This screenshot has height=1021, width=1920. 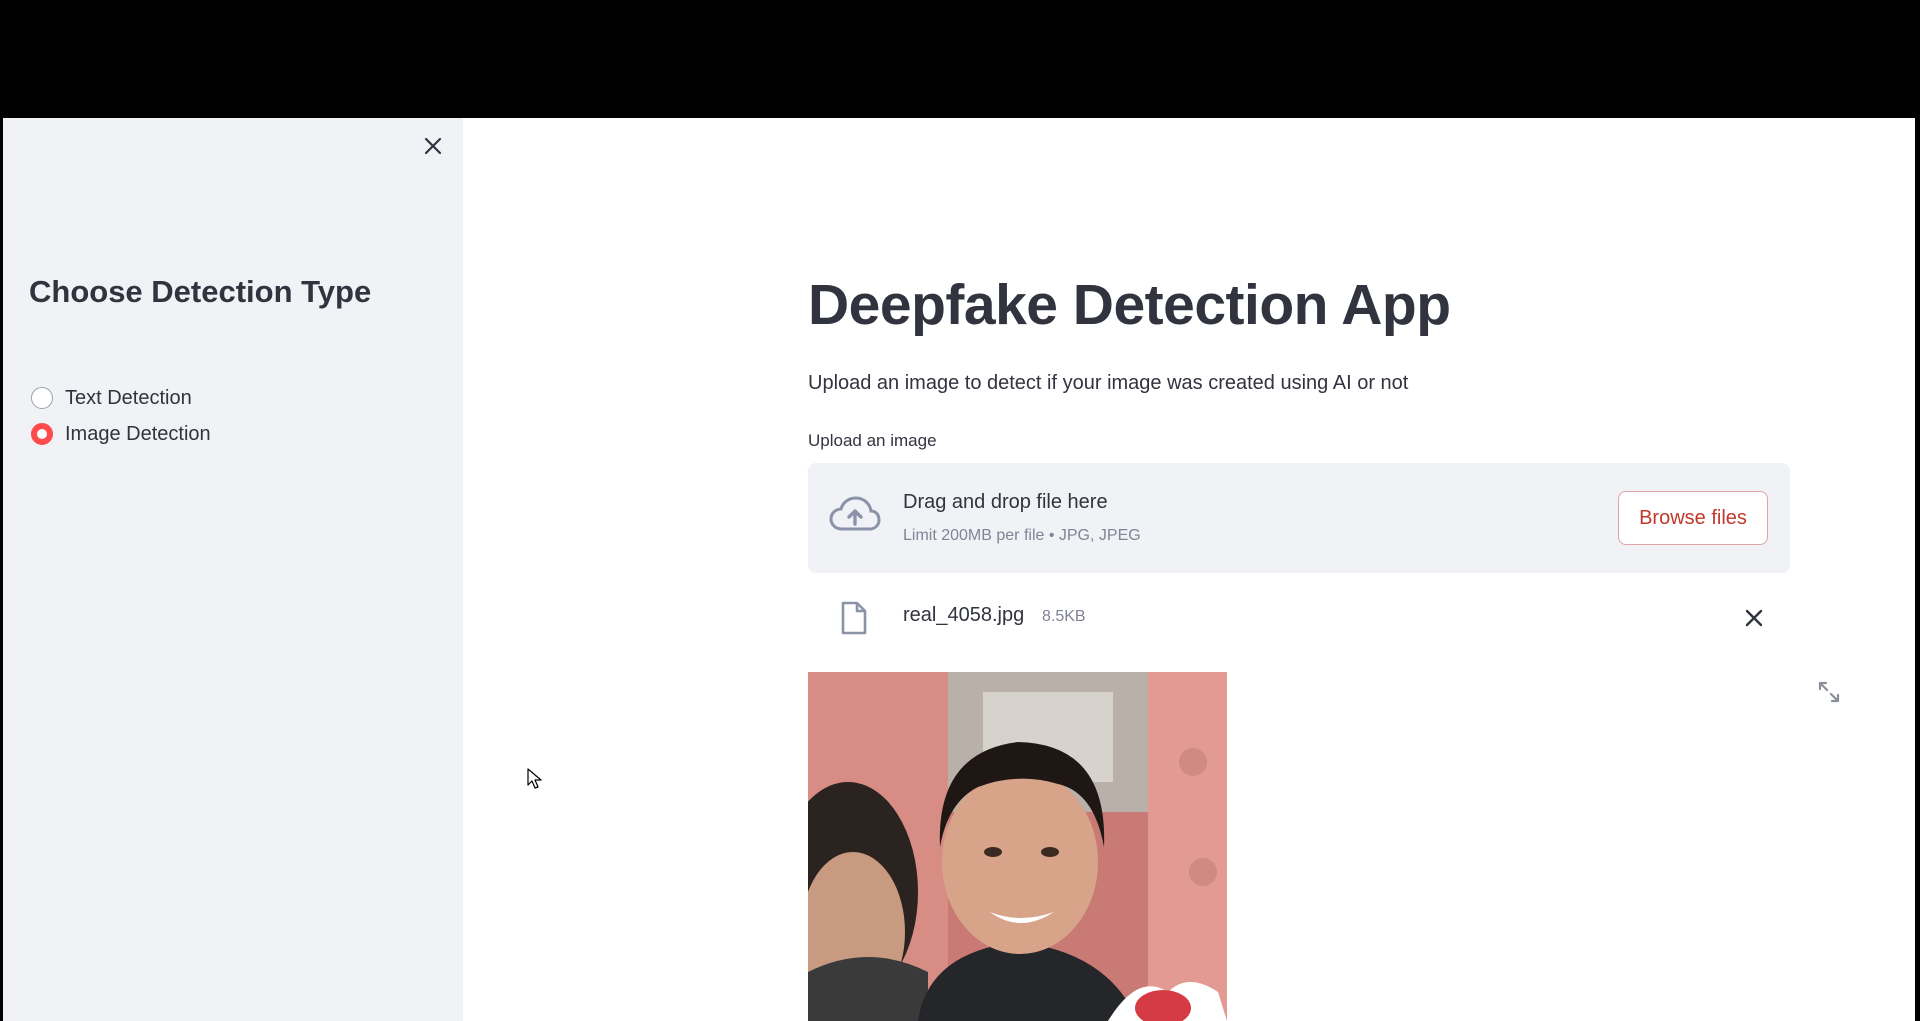 I want to click on uploaded-file-row: real_4058.jpg 8.5KB, so click(x=1299, y=618).